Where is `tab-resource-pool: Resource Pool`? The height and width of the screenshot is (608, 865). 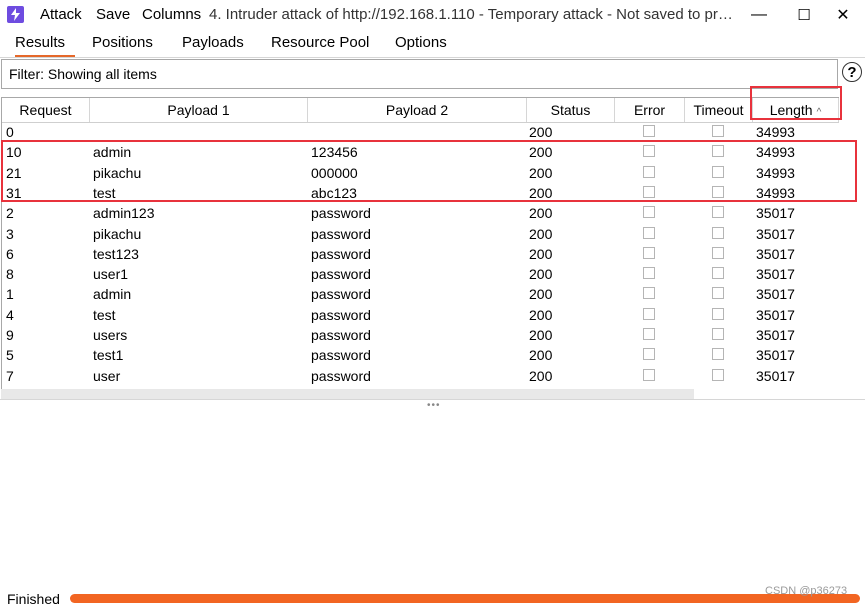
tab-resource-pool: Resource Pool is located at coordinates (320, 44).